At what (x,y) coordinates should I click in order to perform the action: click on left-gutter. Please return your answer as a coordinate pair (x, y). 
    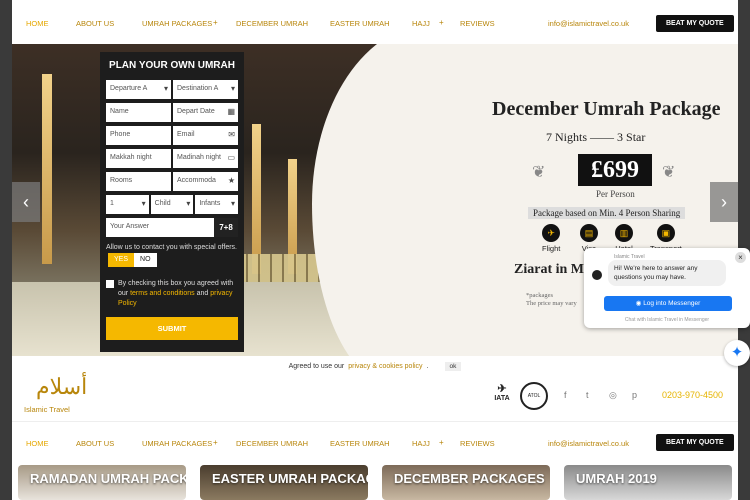
    Looking at the image, I should click on (6, 250).